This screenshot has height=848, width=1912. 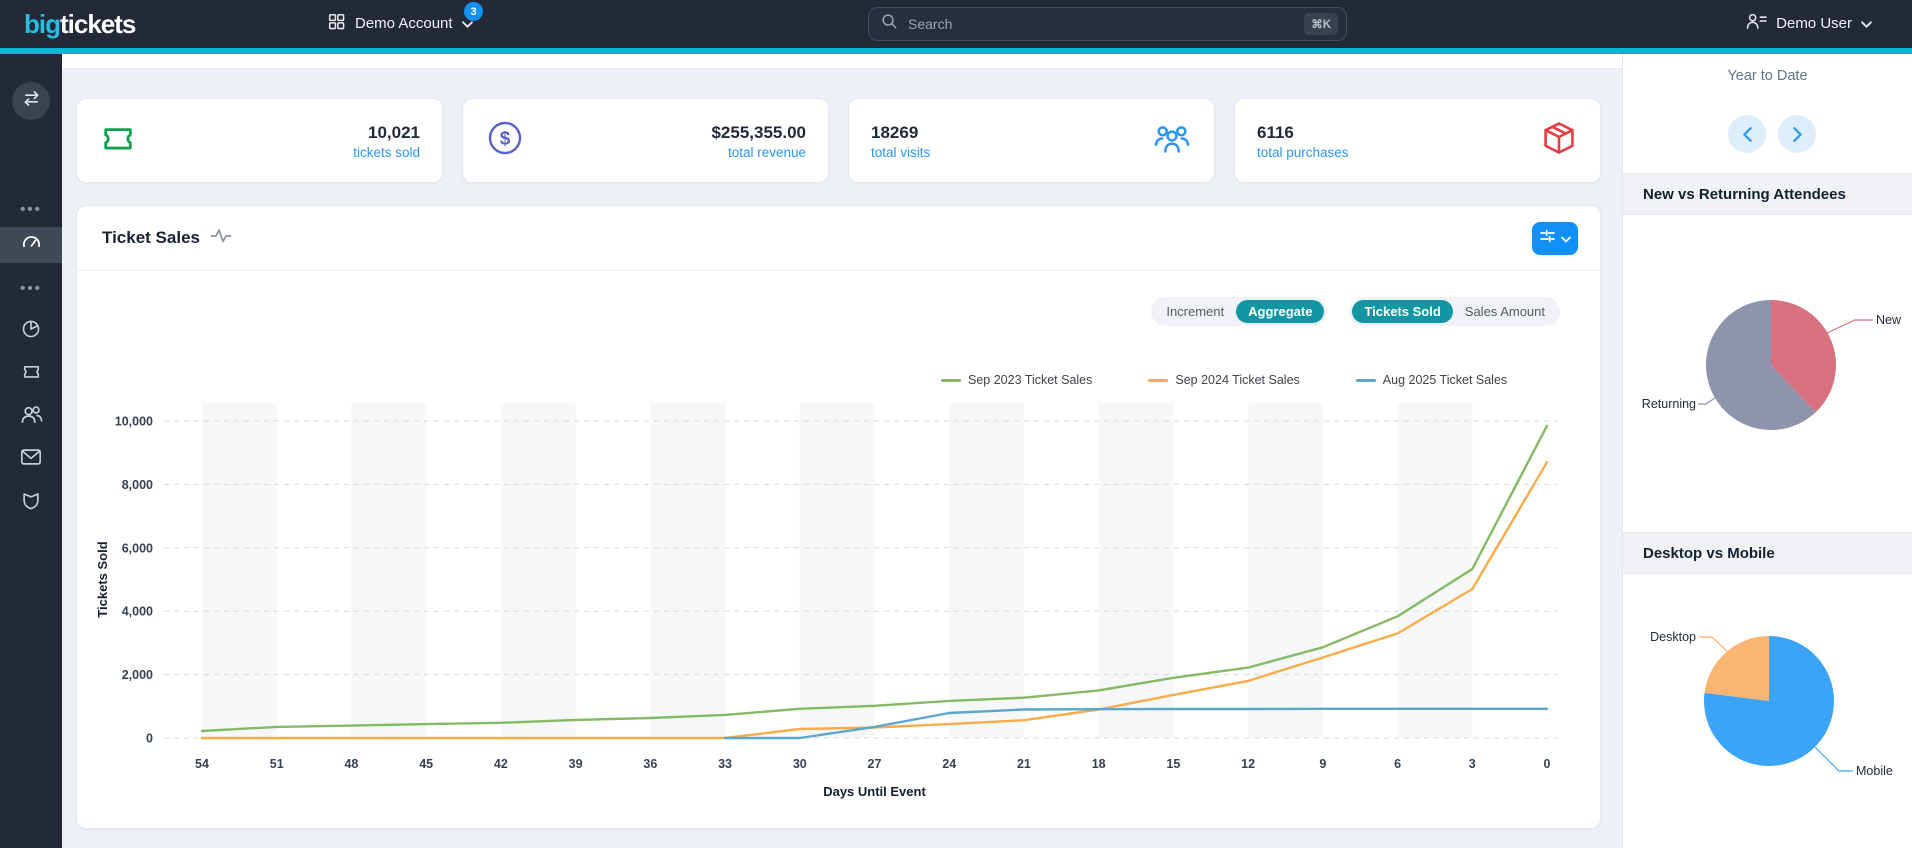 What do you see at coordinates (1669, 404) in the screenshot?
I see `svg-text: Returning` at bounding box center [1669, 404].